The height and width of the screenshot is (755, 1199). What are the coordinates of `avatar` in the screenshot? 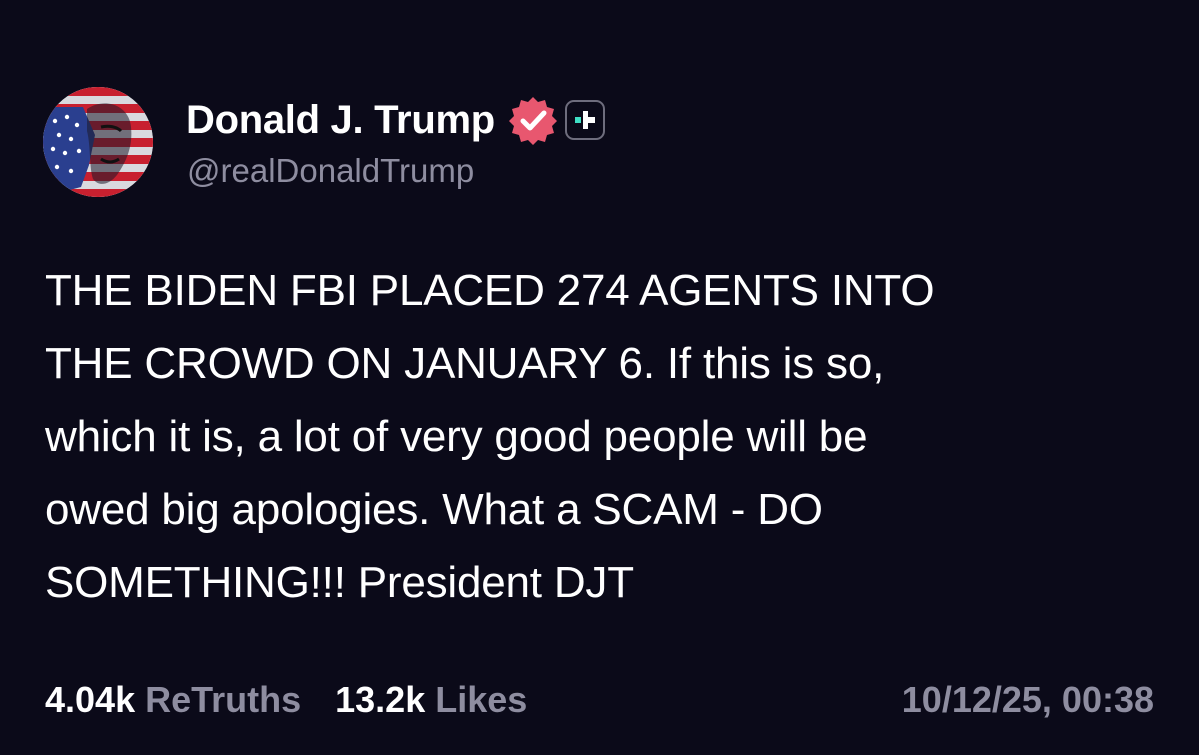 It's located at (98, 142).